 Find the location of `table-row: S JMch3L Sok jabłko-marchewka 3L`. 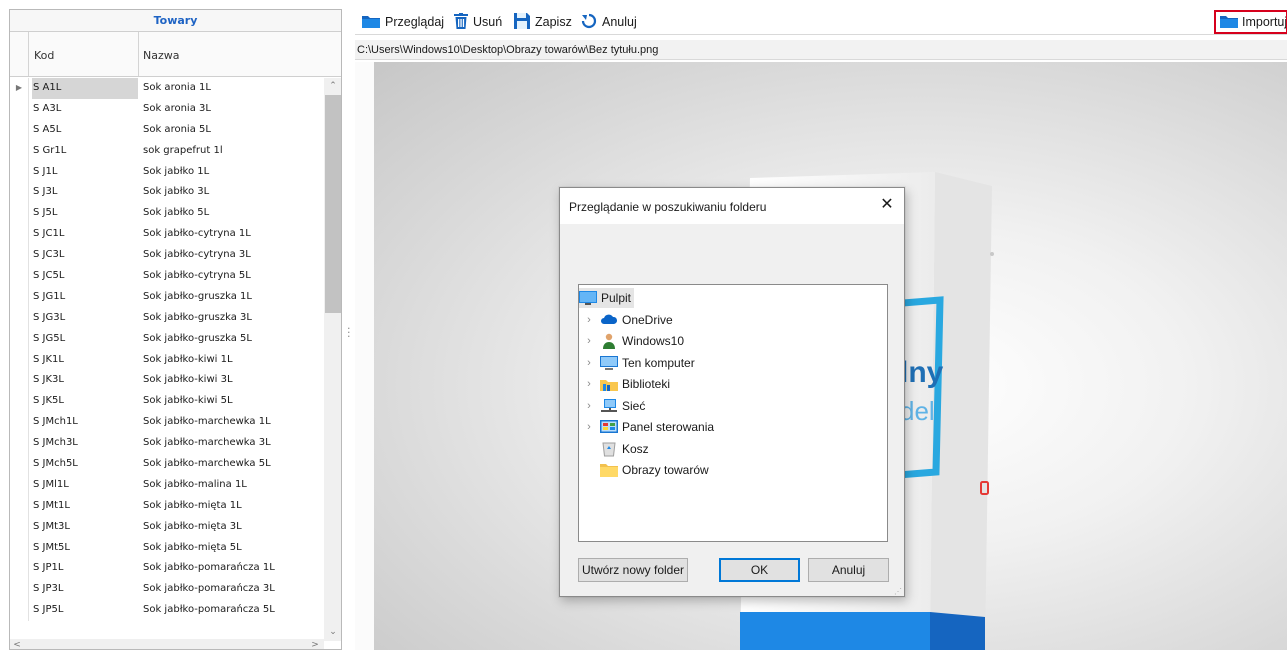

table-row: S JMch3L Sok jabłko-marchewka 3L is located at coordinates (166, 444).